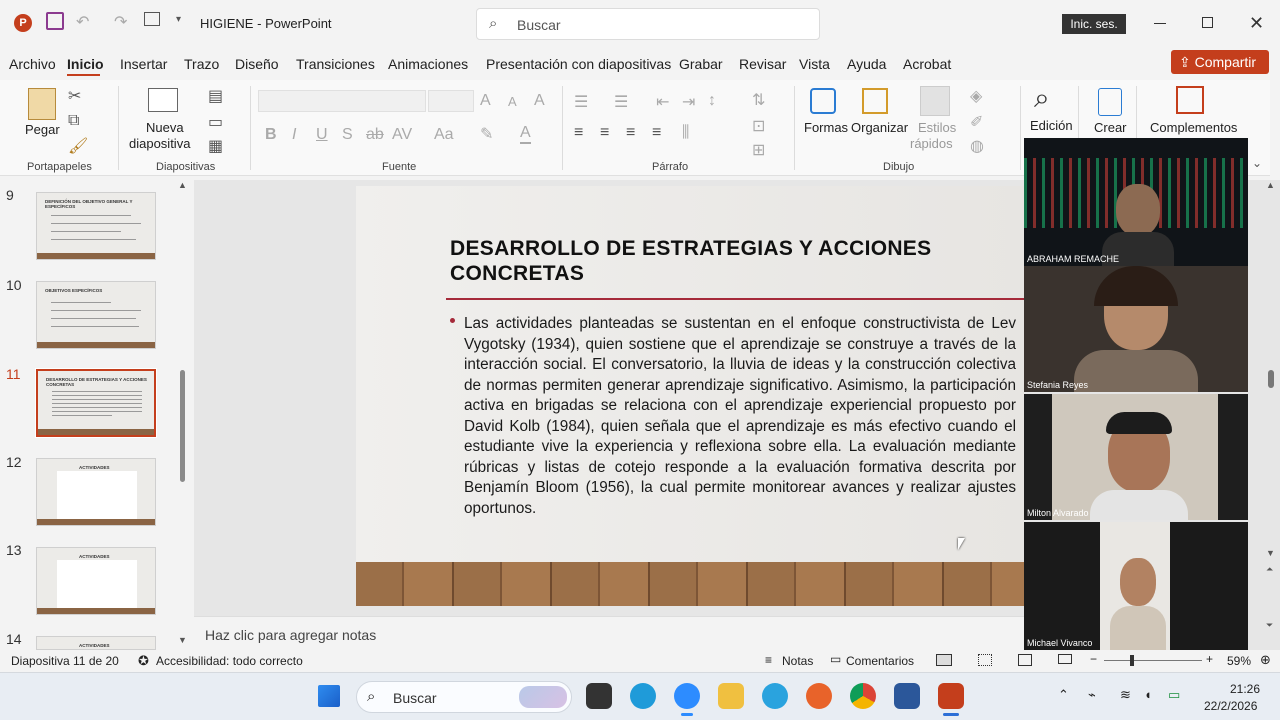 This screenshot has height=720, width=1280. I want to click on arrange-icon, so click(875, 101).